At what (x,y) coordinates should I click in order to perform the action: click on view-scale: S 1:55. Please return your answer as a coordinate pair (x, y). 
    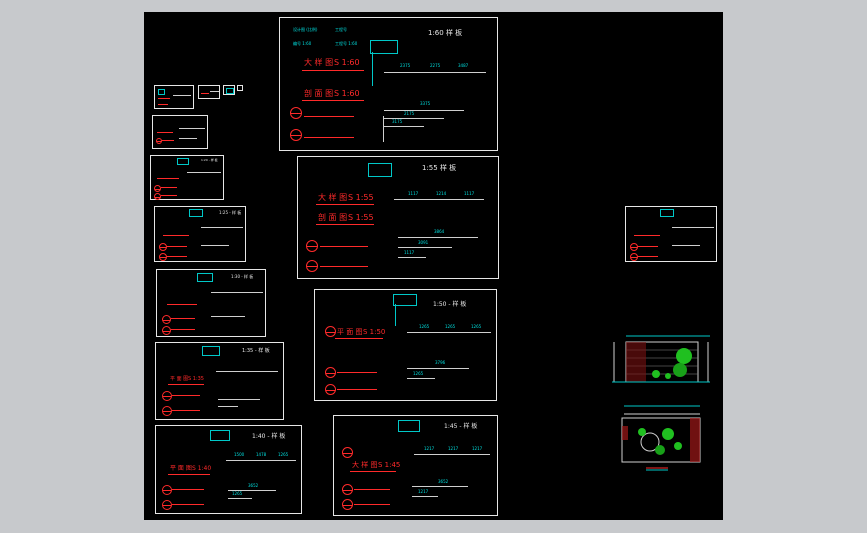
    Looking at the image, I should click on (361, 197).